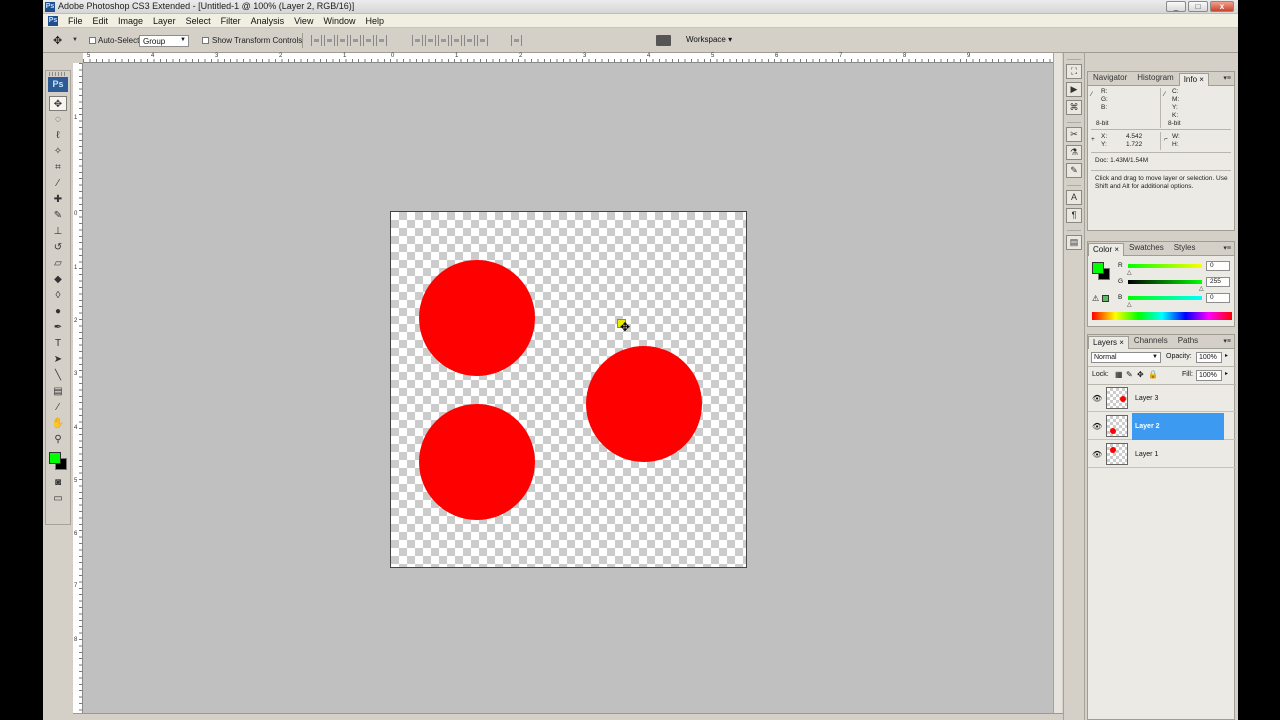 Image resolution: width=1280 pixels, height=720 pixels. Describe the element at coordinates (268, 21) in the screenshot. I see `menu-analysis: Analysis` at that location.